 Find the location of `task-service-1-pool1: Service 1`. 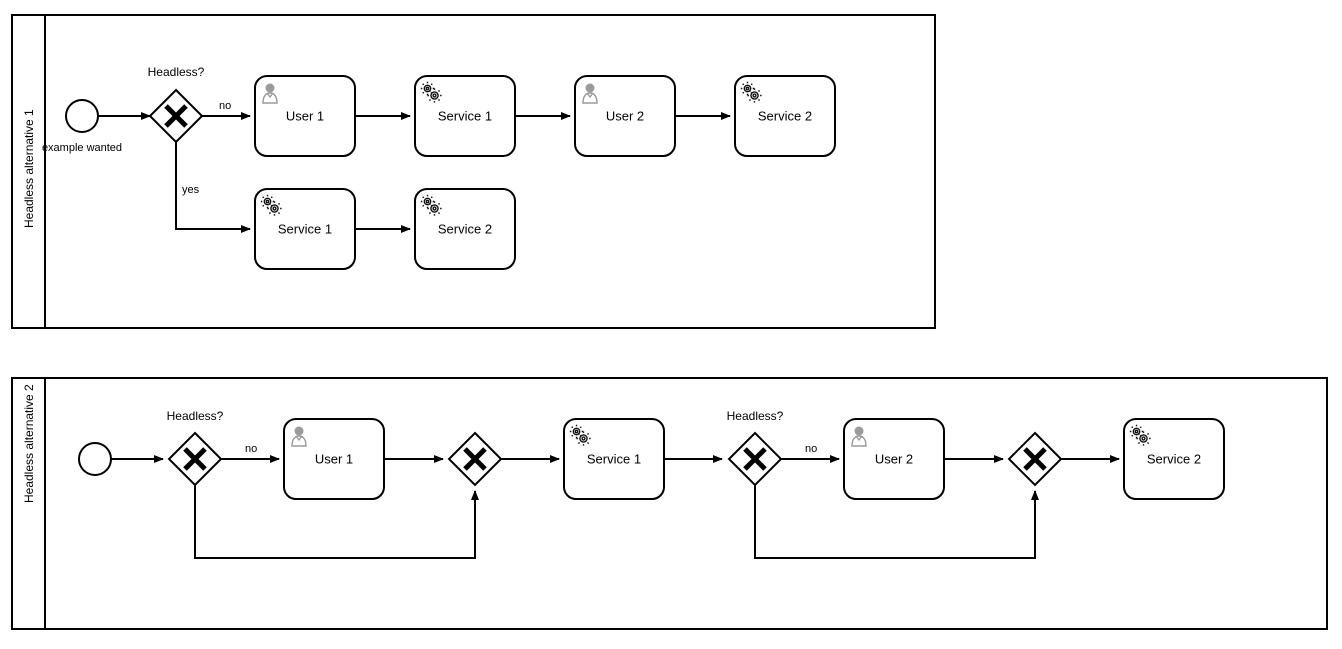

task-service-1-pool1: Service 1 is located at coordinates (465, 116).